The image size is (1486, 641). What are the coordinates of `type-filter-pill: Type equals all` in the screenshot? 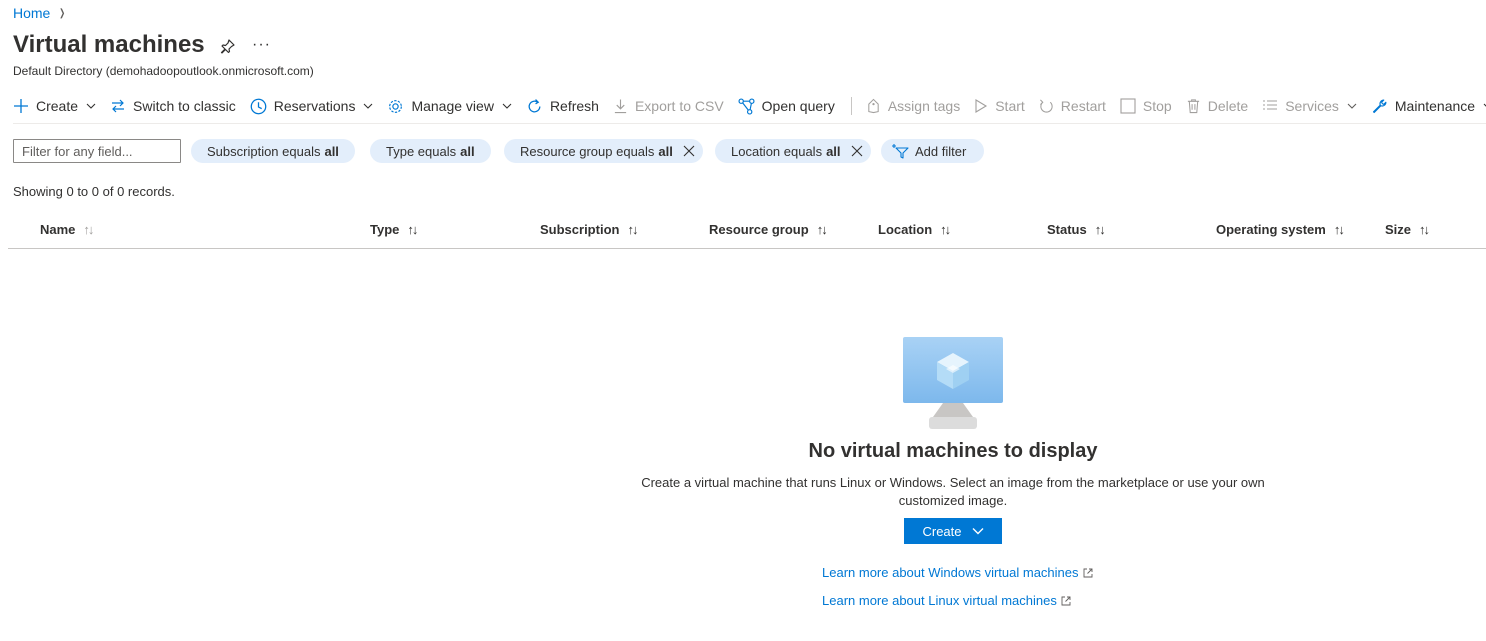 It's located at (430, 151).